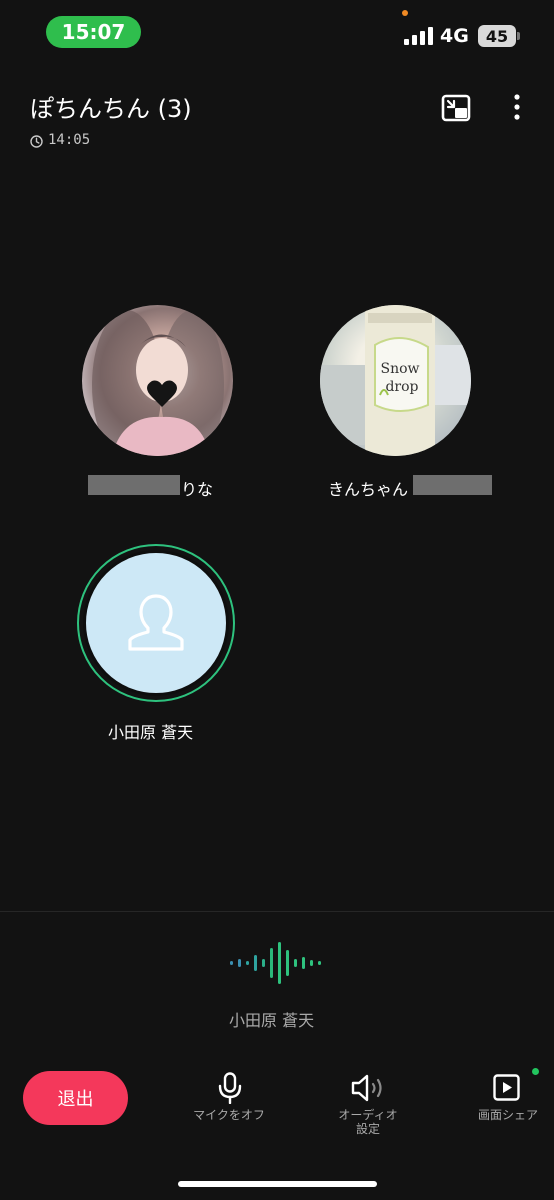 This screenshot has height=1200, width=554. I want to click on snowdrop-bottle-photo-icon: Snow drop, so click(395, 380).